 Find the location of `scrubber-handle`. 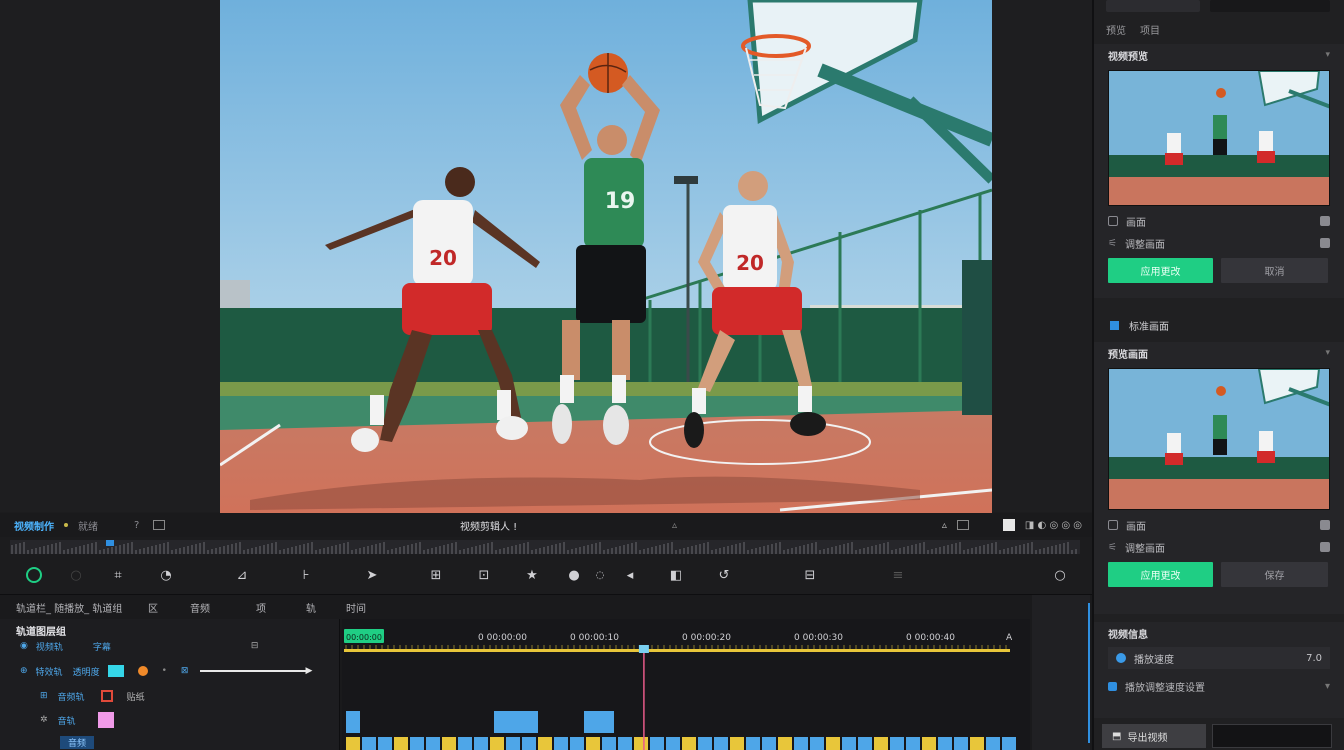

scrubber-handle is located at coordinates (110, 543).